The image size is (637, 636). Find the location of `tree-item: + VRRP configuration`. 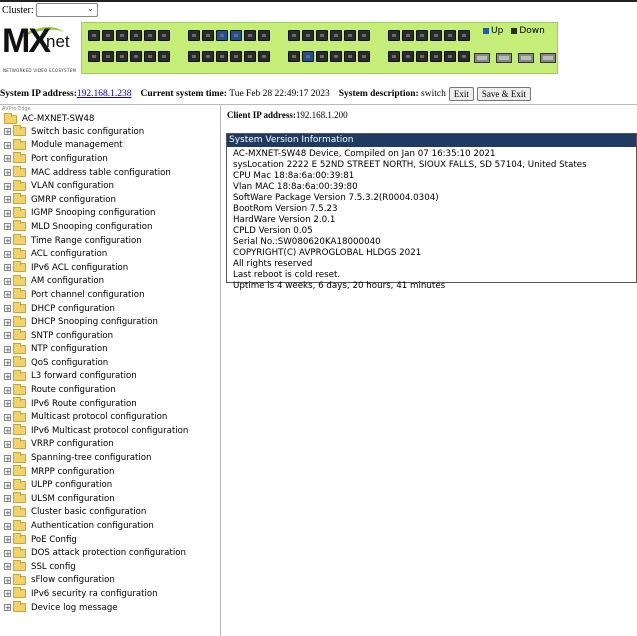

tree-item: + VRRP configuration is located at coordinates (110, 444).